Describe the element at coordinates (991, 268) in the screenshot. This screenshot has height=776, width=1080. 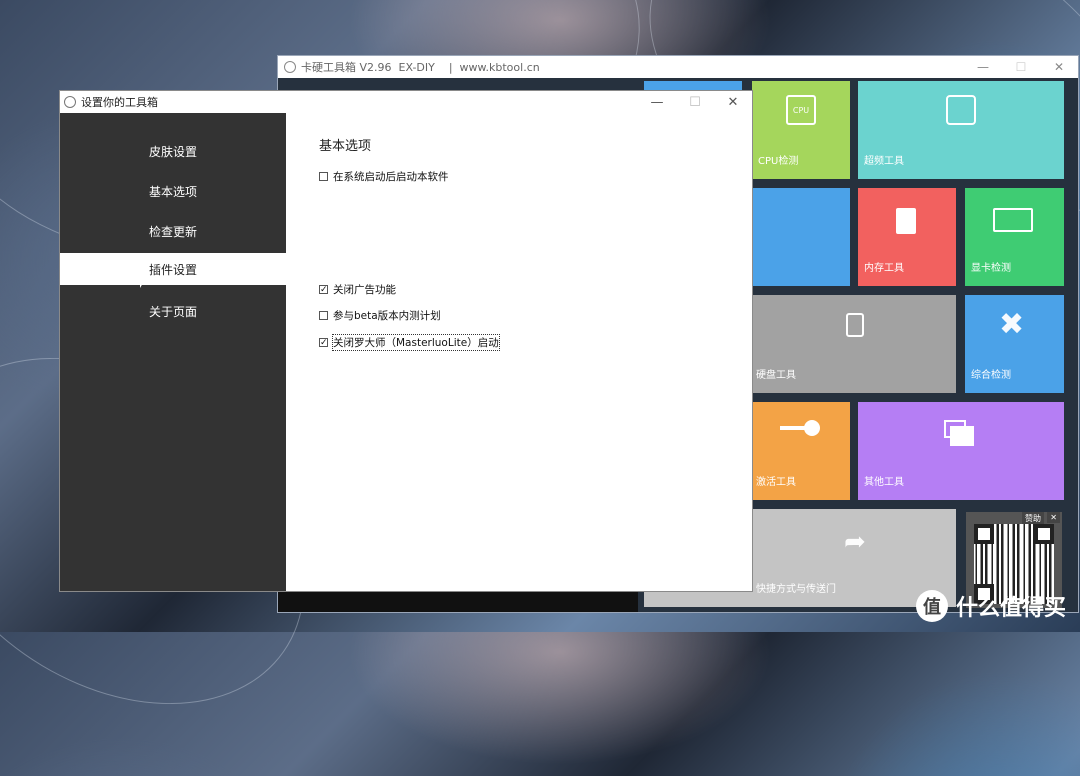
I see `tile-label: 显卡检测` at that location.